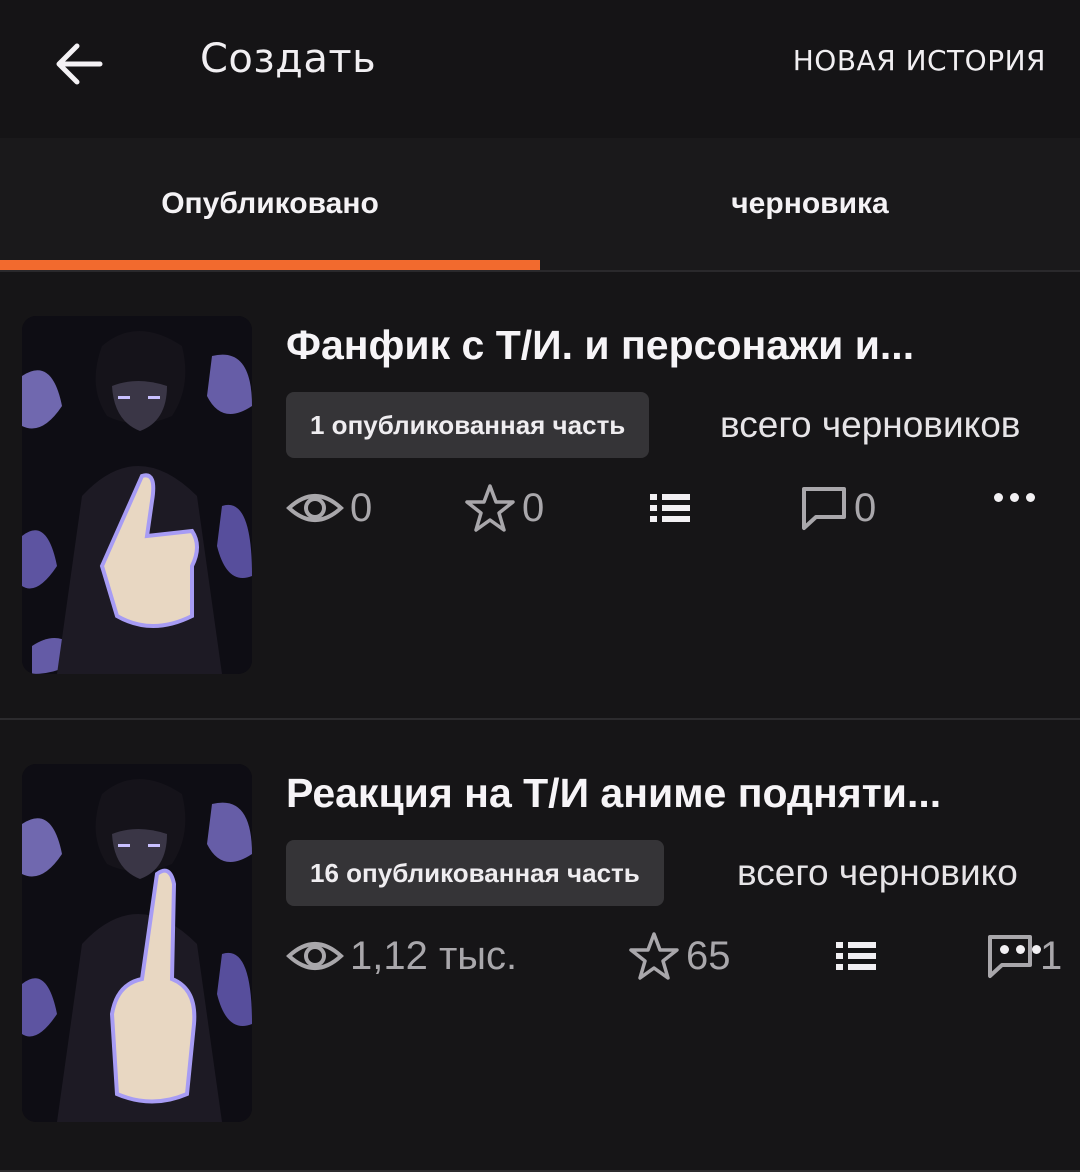  What do you see at coordinates (288, 59) in the screenshot?
I see `page-title: Создать` at bounding box center [288, 59].